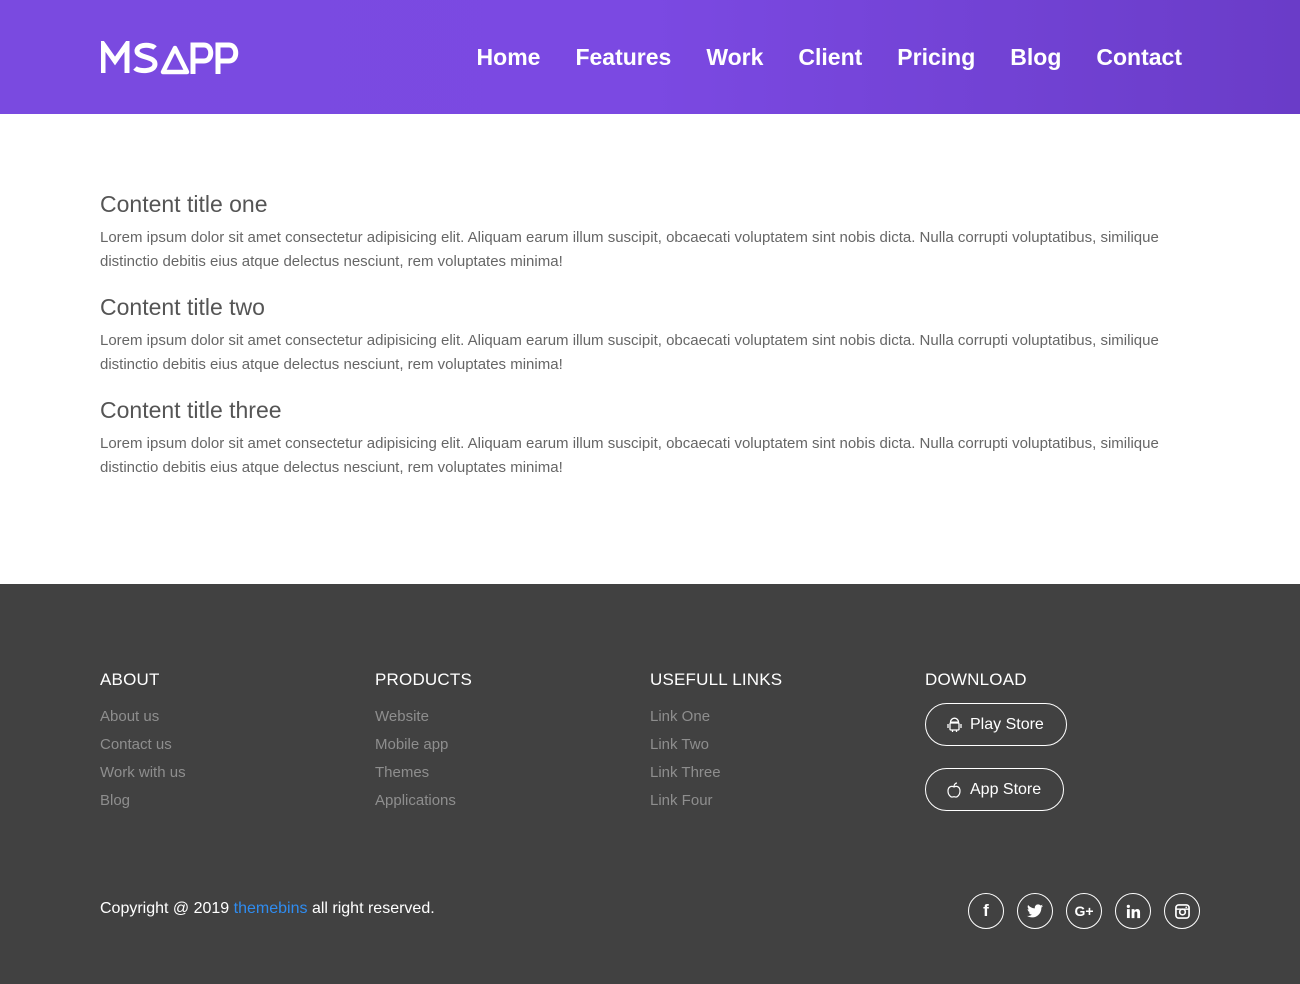 The image size is (1300, 984). Describe the element at coordinates (423, 679) in the screenshot. I see `footer-heading: PRODUCTS` at that location.